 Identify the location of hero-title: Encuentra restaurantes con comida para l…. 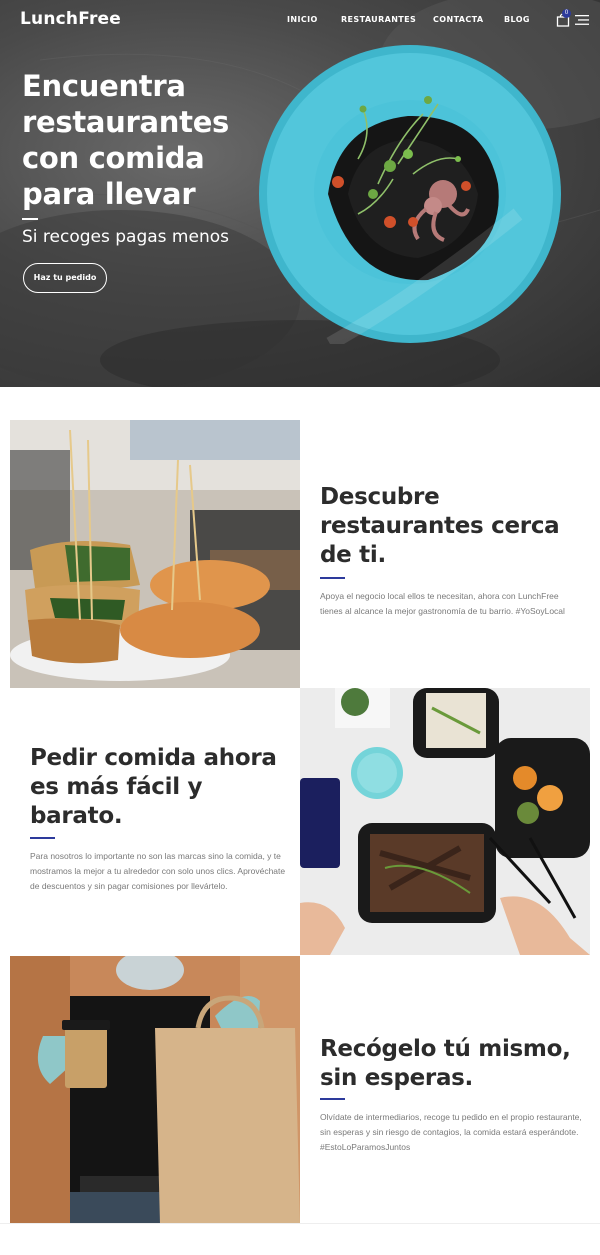
(126, 140).